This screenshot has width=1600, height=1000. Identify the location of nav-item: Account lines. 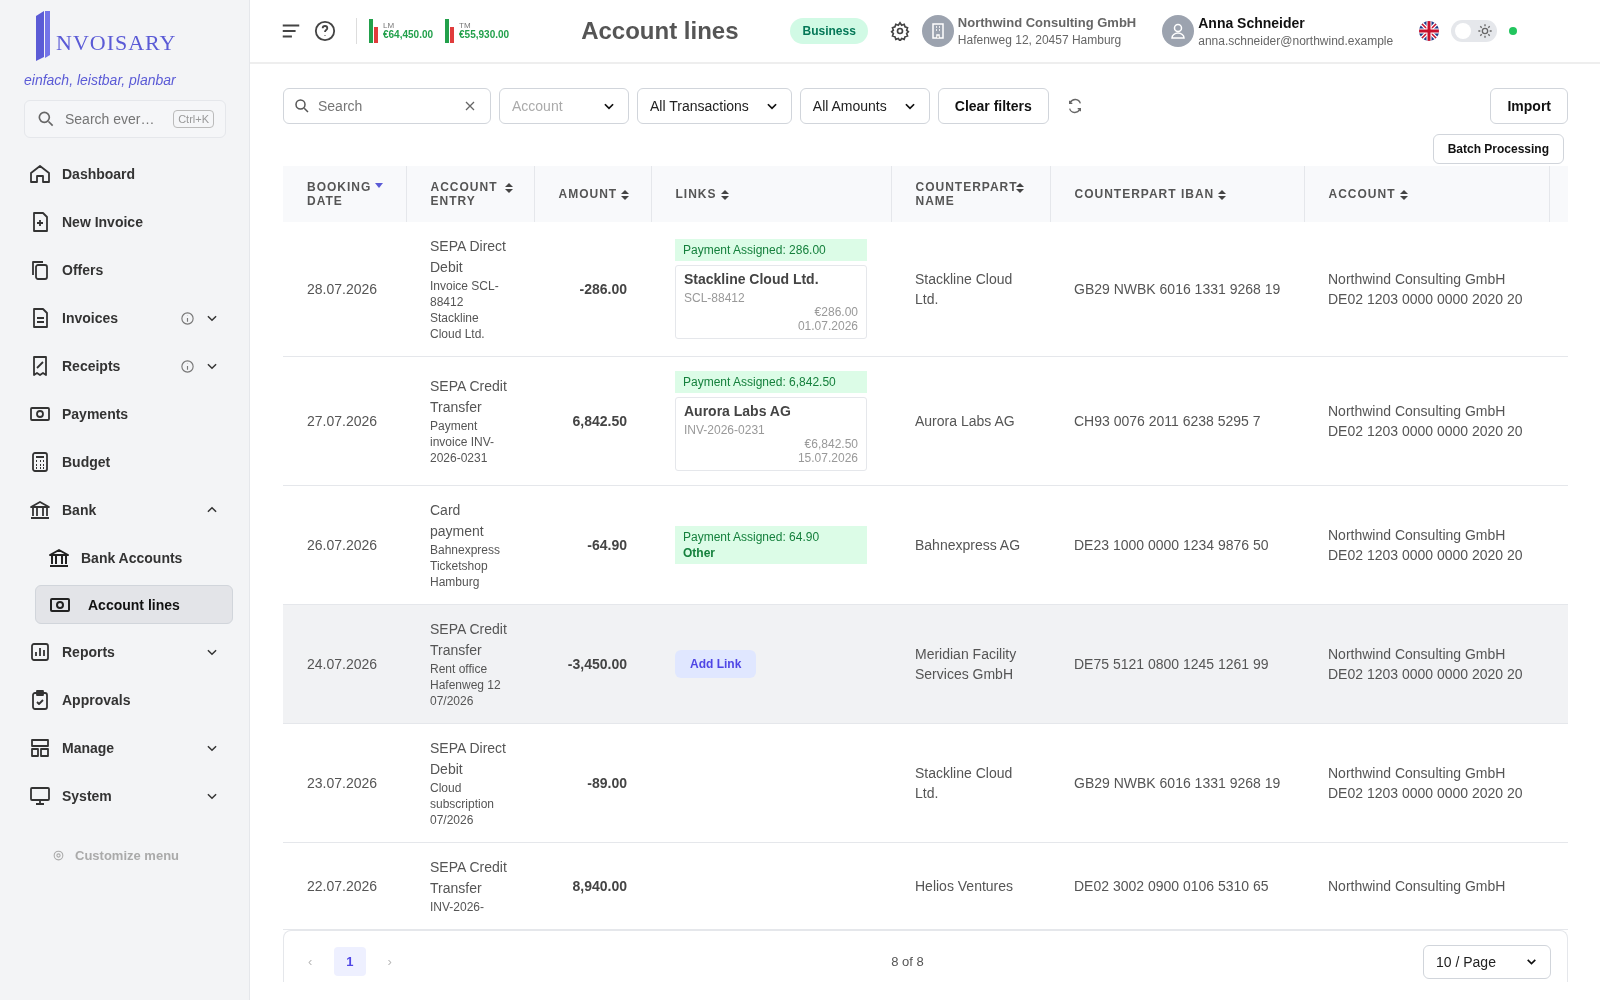
(134, 604).